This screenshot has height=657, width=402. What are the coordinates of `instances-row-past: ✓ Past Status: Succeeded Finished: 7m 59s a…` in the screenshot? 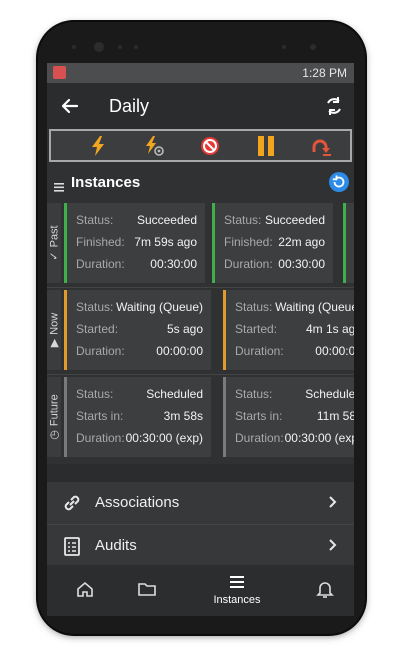 It's located at (200, 243).